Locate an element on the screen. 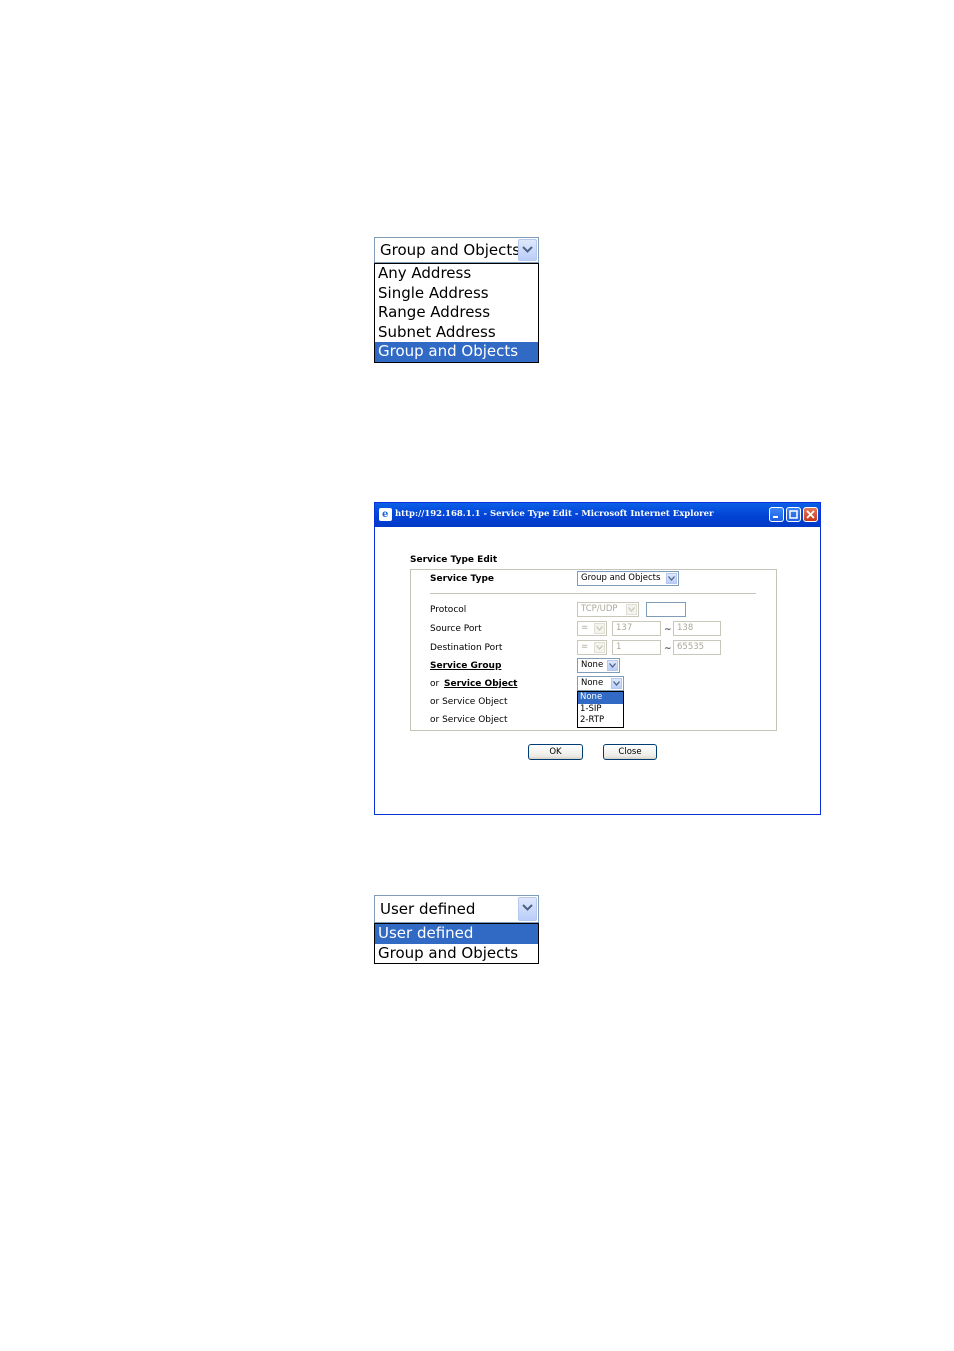 The width and height of the screenshot is (954, 1351). source-port-operator-select: = is located at coordinates (592, 628).